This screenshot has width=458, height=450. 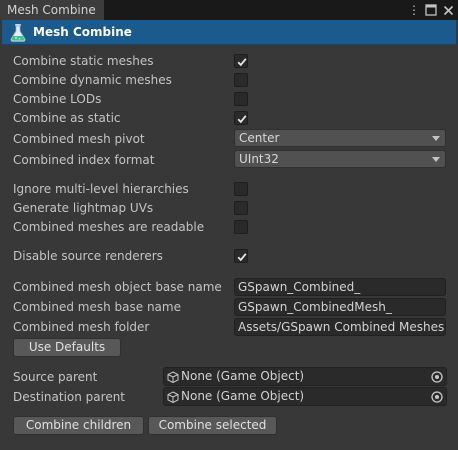 What do you see at coordinates (67, 118) in the screenshot?
I see `combine-as-static-label: Combine as static` at bounding box center [67, 118].